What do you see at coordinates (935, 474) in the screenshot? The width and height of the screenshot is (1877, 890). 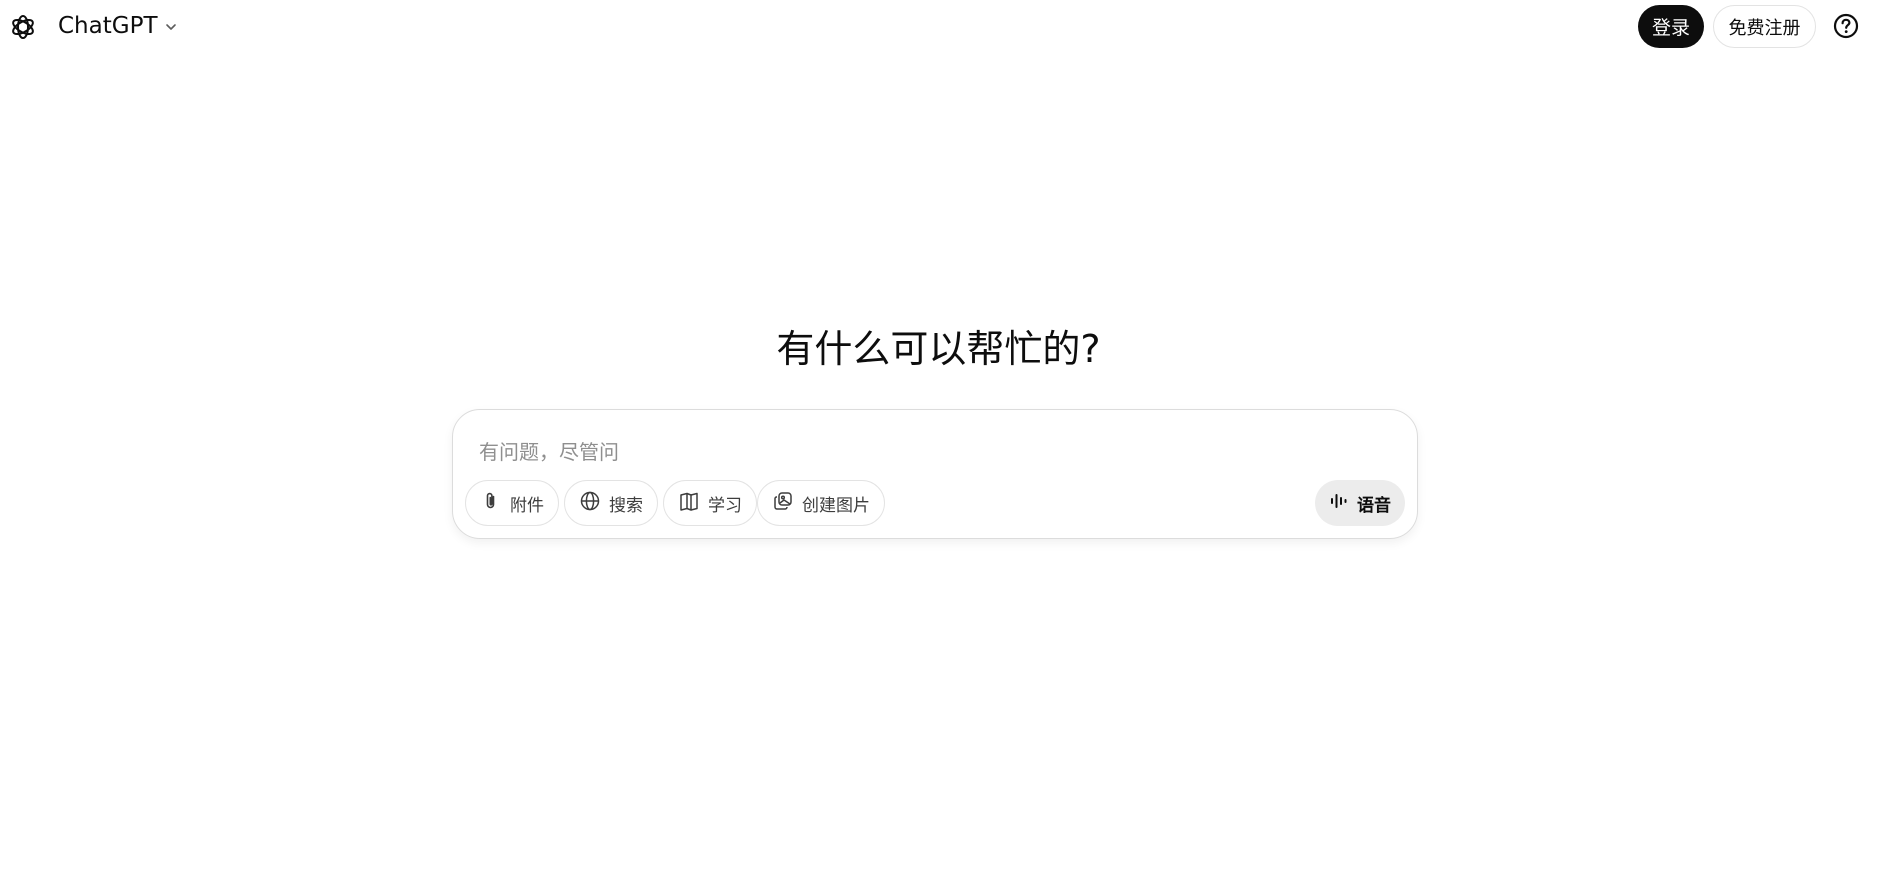 I see `prompt-composer: 附件 搜索 学习 创建图片 语音` at bounding box center [935, 474].